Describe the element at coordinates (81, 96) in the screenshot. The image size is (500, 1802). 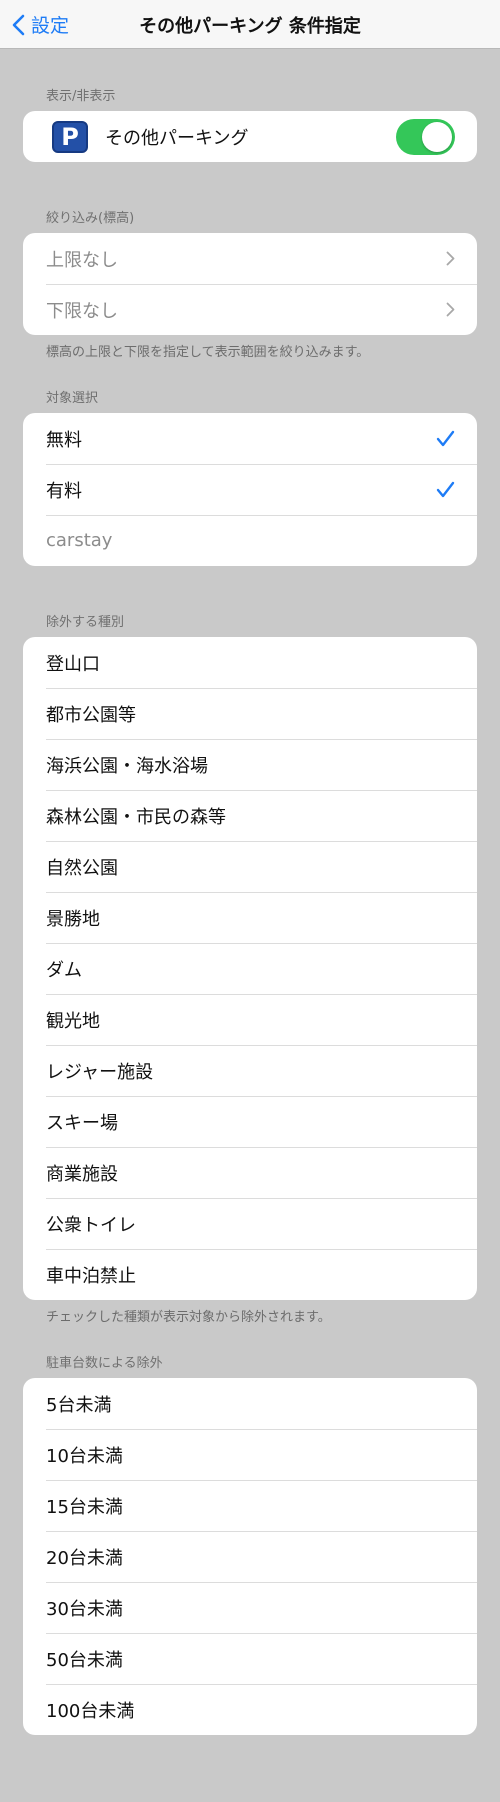
I see `section-header-display: 表示/非表示` at that location.